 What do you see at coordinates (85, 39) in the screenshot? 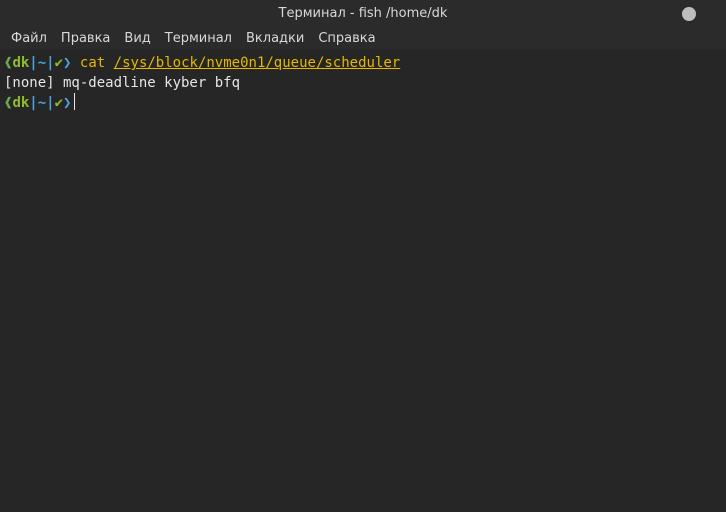
I see `menu-edit: Правка` at bounding box center [85, 39].